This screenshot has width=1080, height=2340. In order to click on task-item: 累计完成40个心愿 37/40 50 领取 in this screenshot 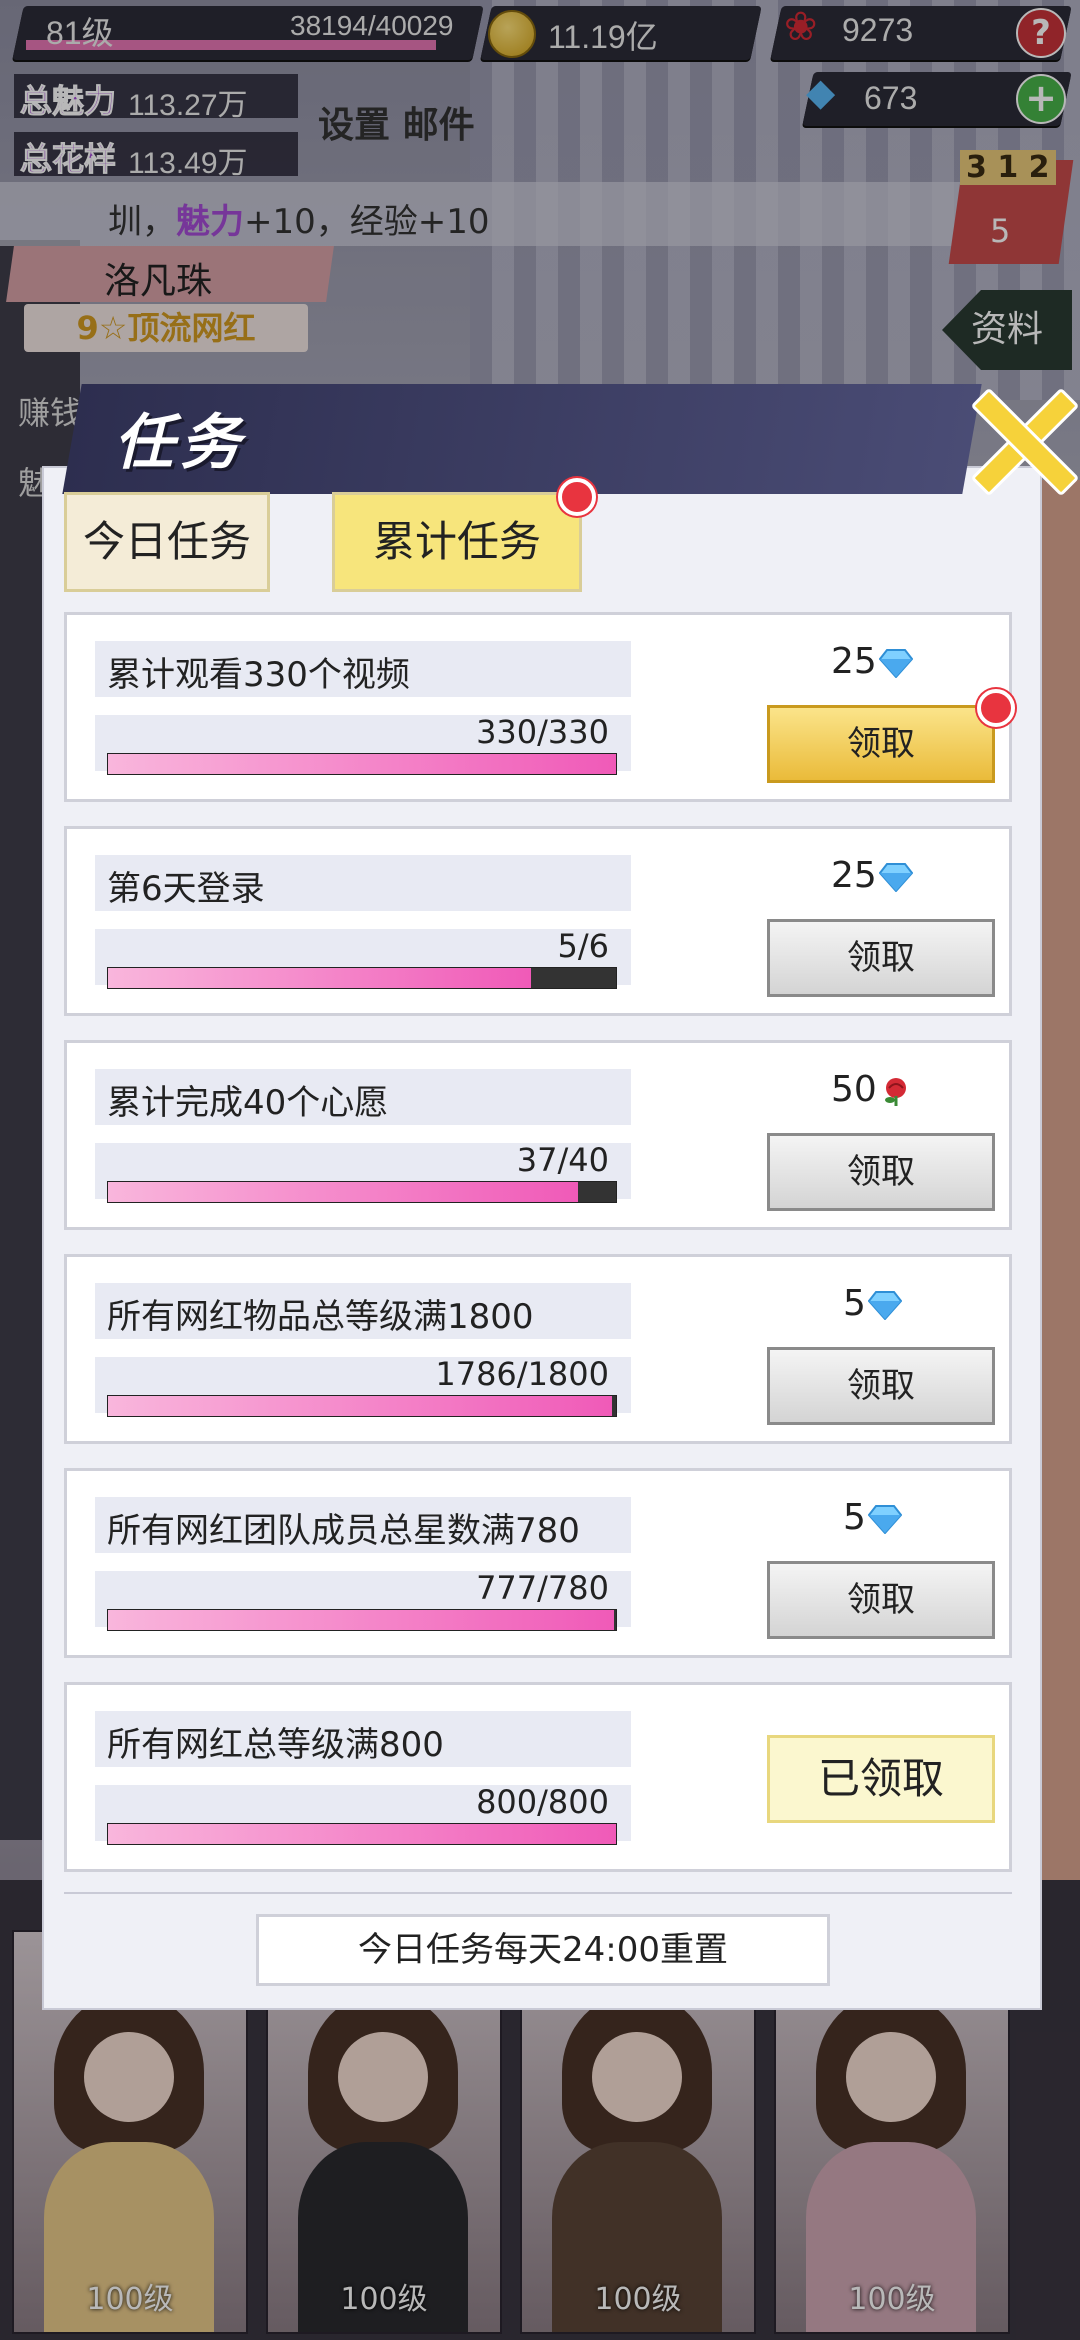, I will do `click(538, 1135)`.